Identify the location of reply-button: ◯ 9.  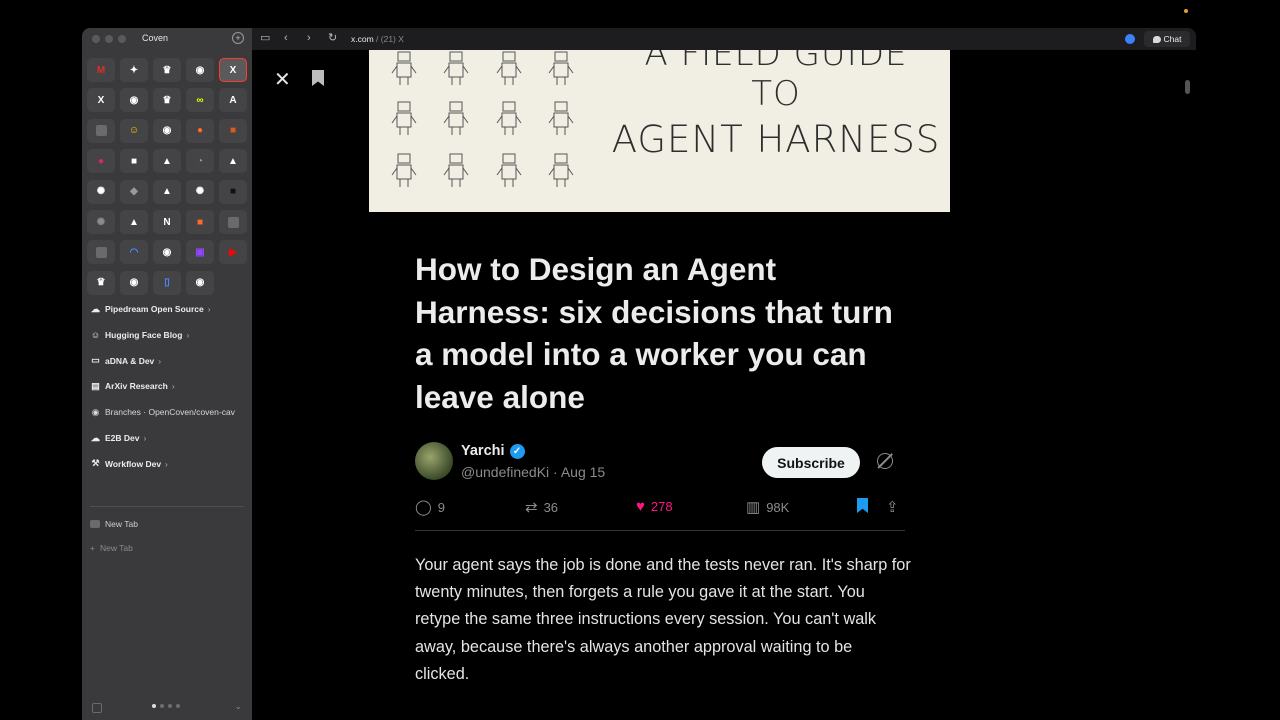
(430, 507).